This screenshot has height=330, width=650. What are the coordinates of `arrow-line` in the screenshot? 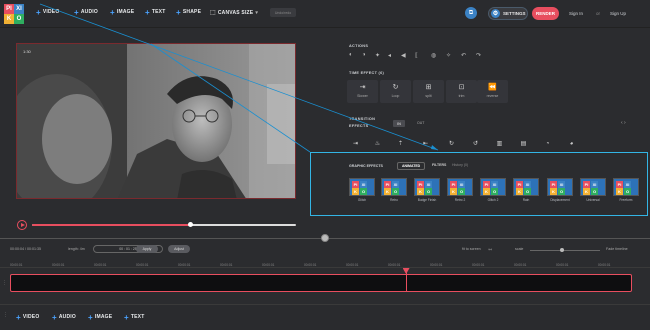 It's located at (230, 98).